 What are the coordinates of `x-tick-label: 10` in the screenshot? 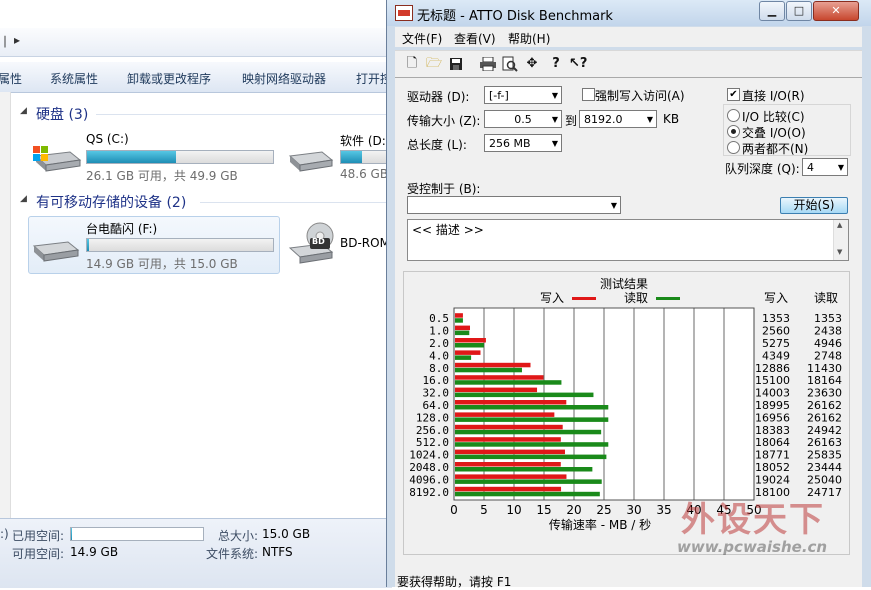 It's located at (513, 510).